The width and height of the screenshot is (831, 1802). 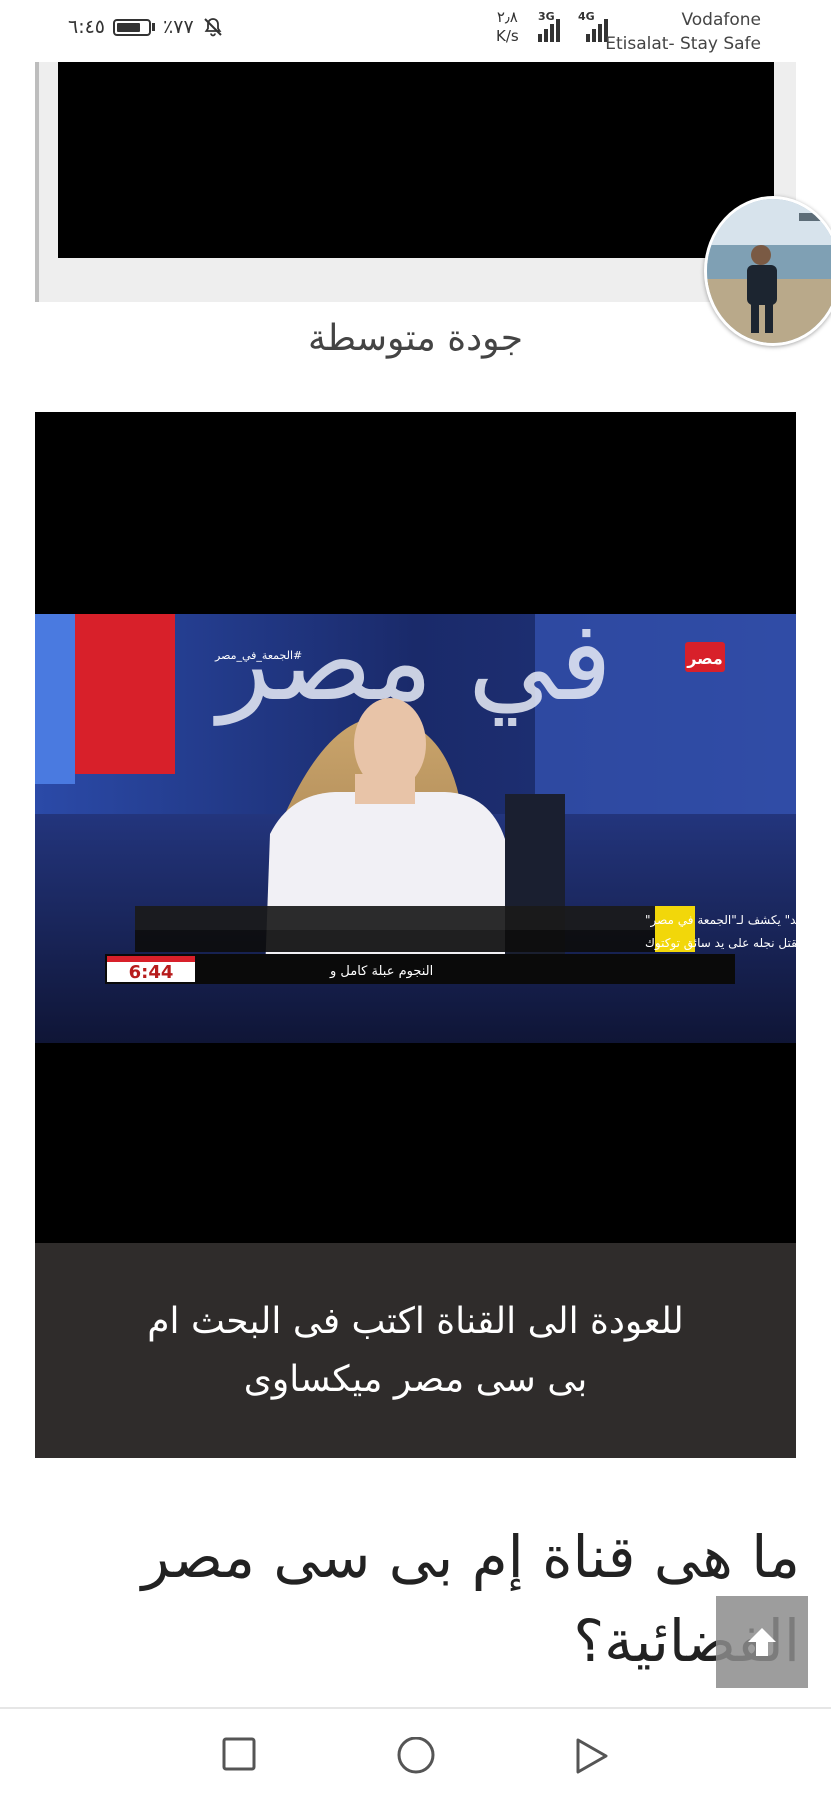 I want to click on scroll-to-top-button, so click(x=762, y=1642).